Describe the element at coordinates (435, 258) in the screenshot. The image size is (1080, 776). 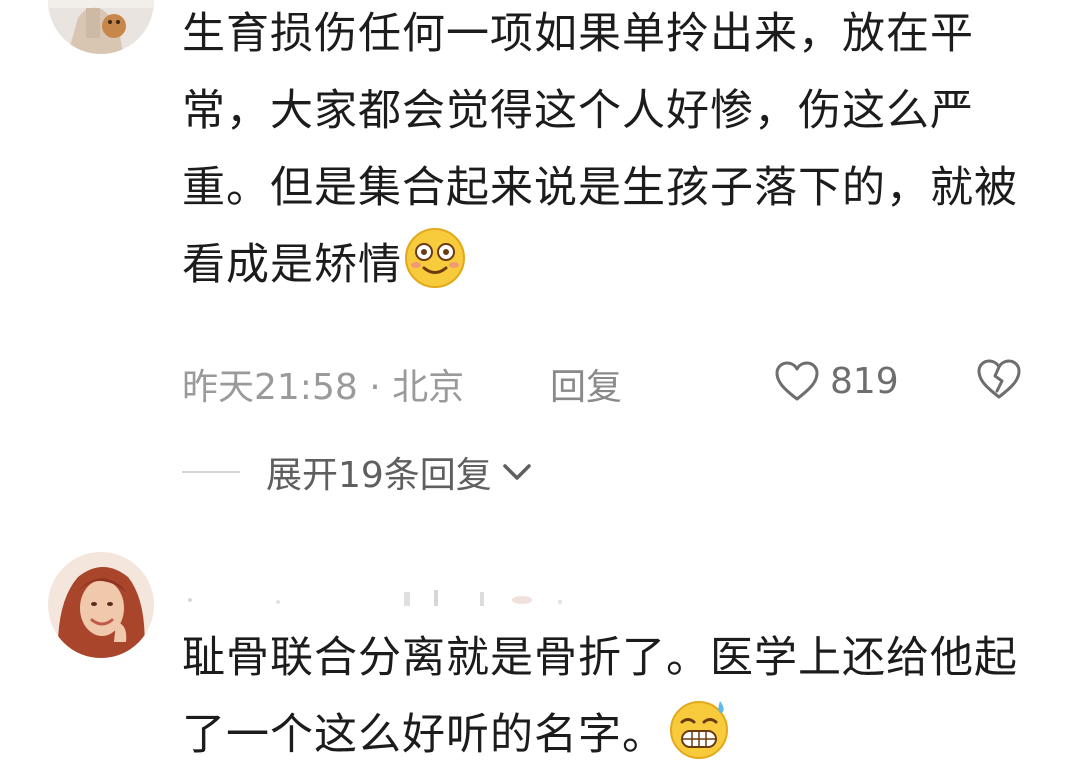
I see `dizzy-smile-emoji-icon` at that location.